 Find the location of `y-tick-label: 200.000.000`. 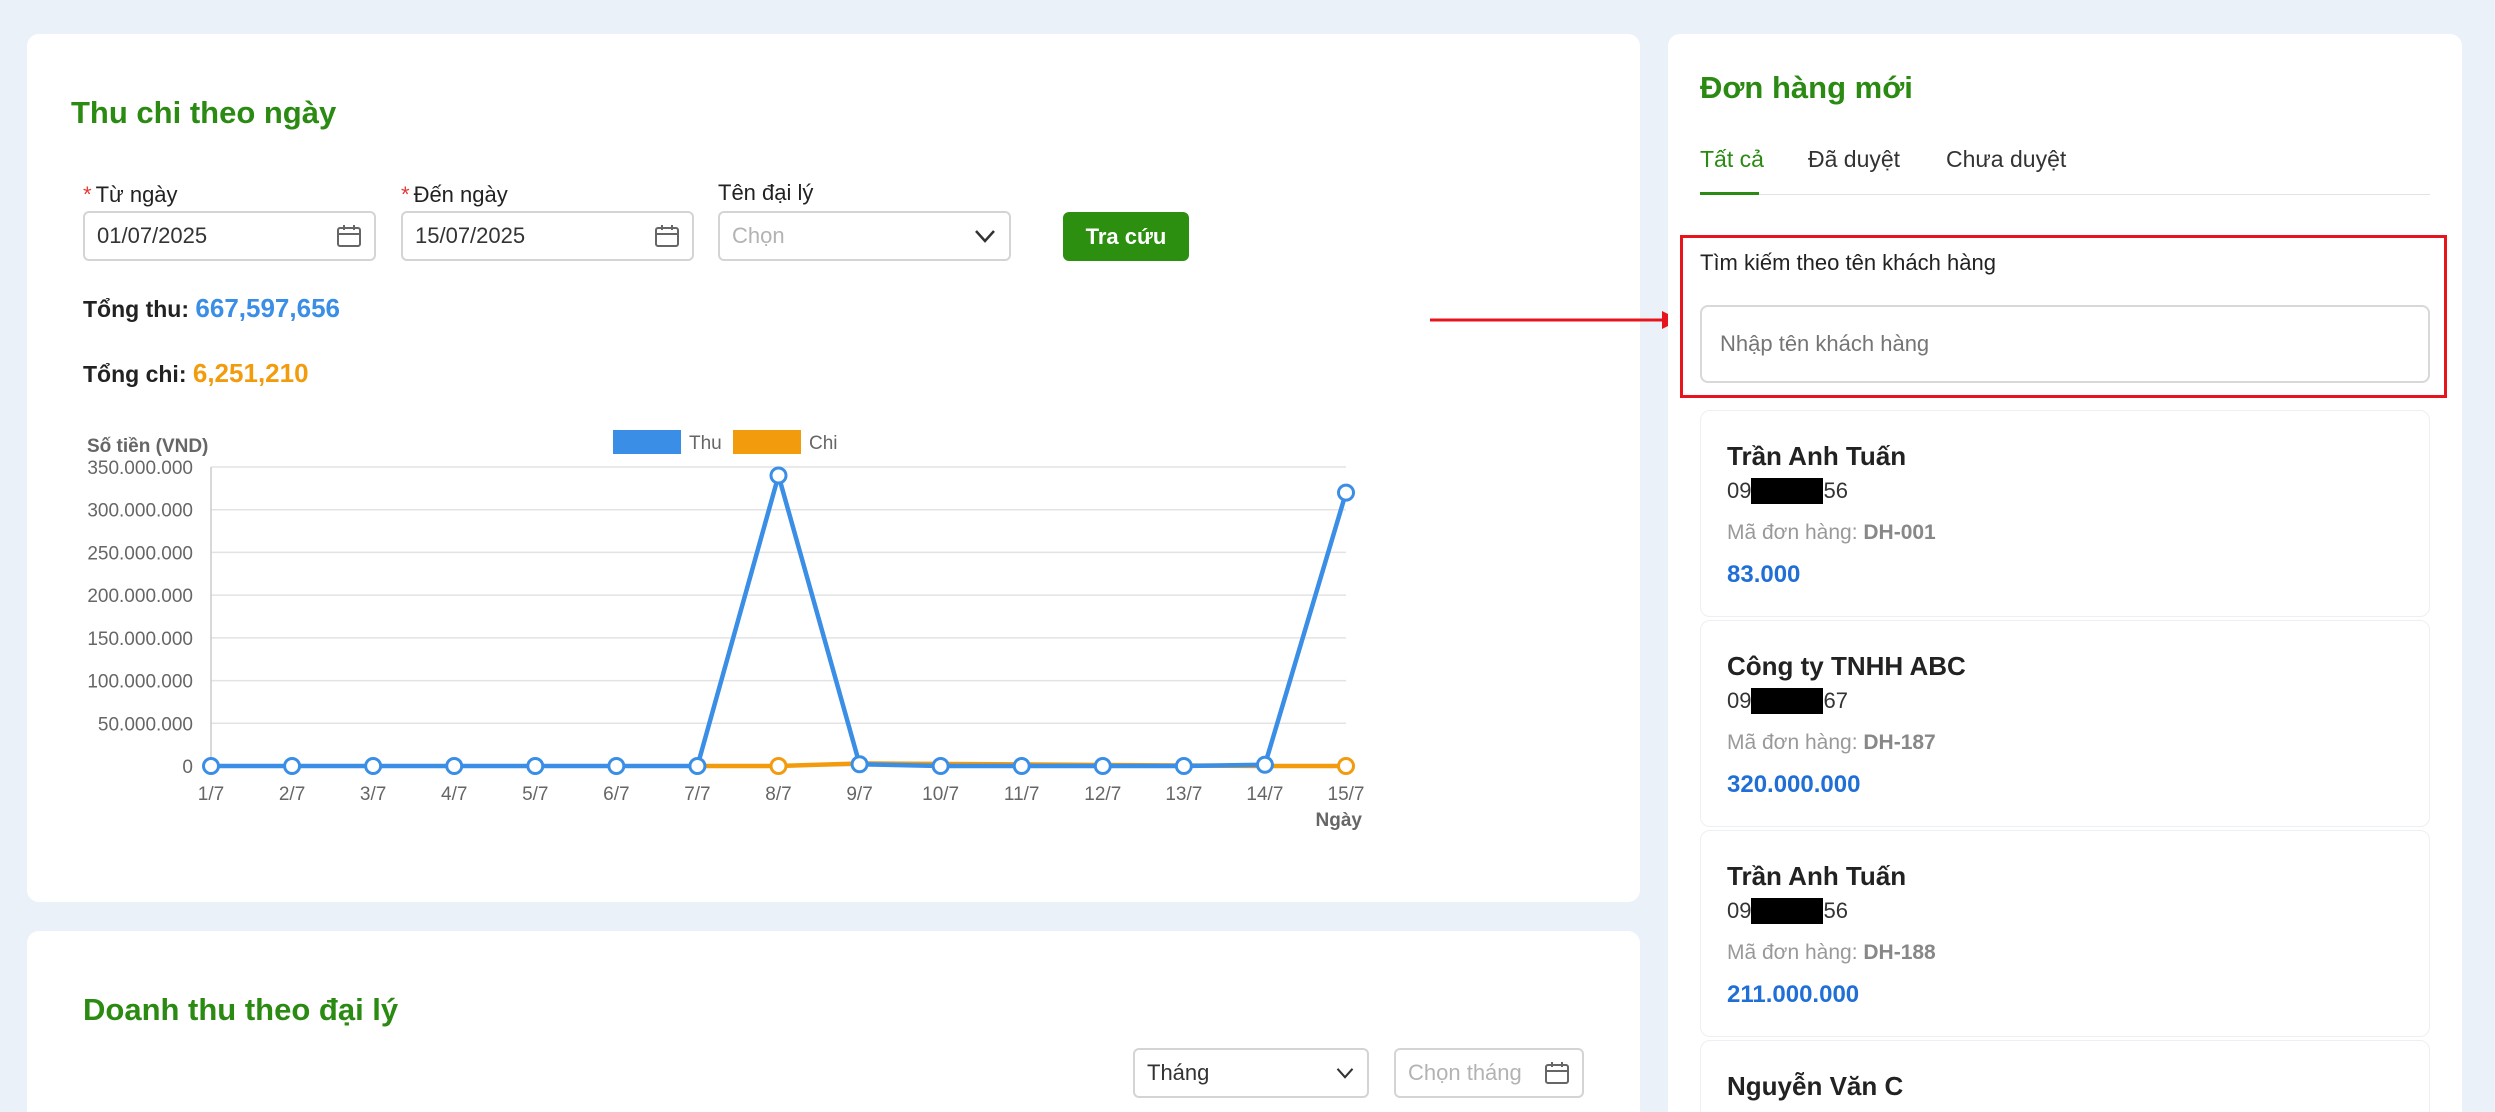

y-tick-label: 200.000.000 is located at coordinates (140, 596).